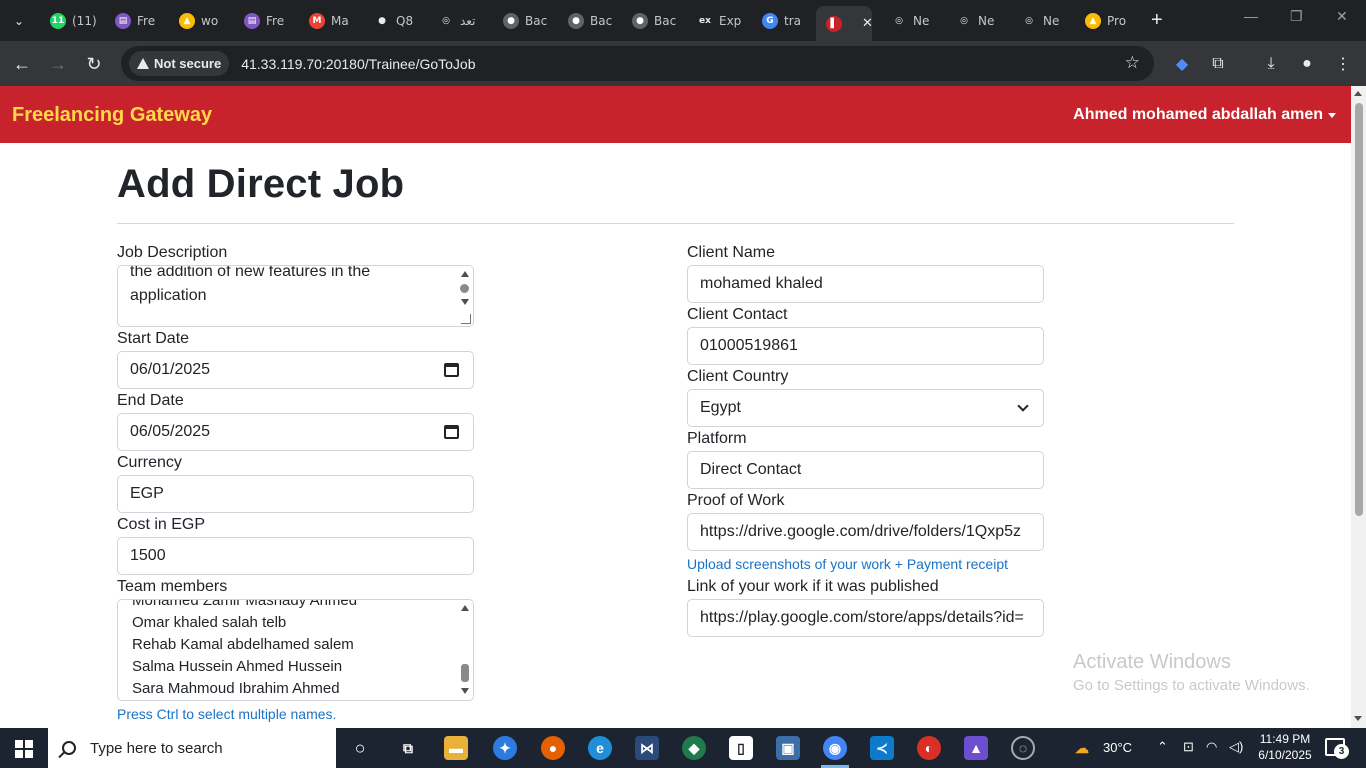  Describe the element at coordinates (1198, 115) in the screenshot. I see `user-menu-toggle: Ahmed mohamed abdallah amen` at that location.